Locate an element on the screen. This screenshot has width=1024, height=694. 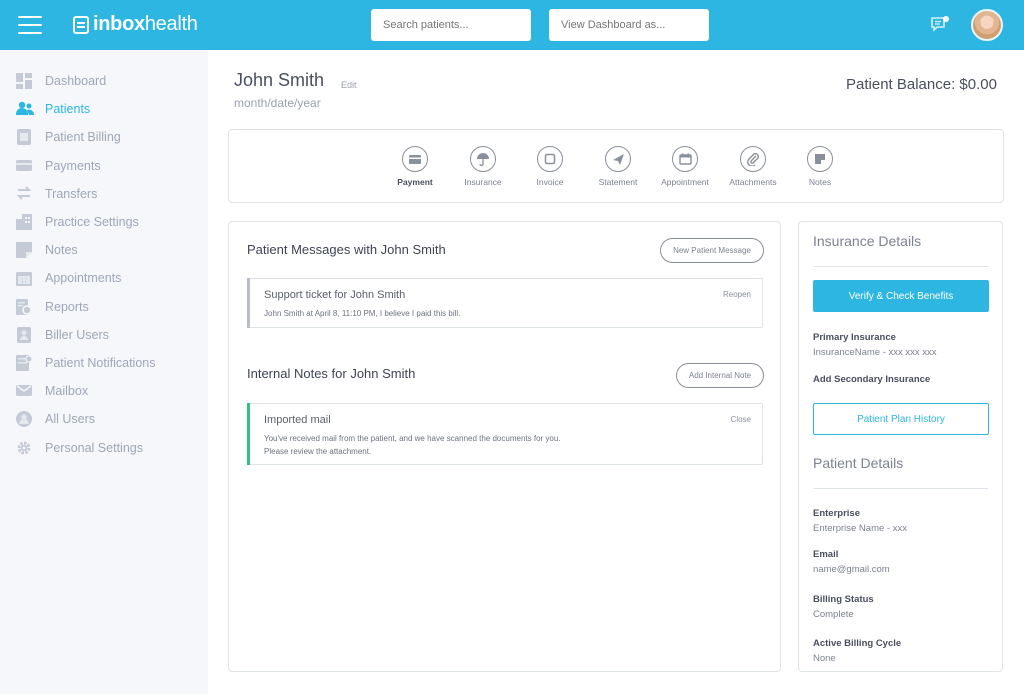
ticket-status-bar is located at coordinates (248, 303).